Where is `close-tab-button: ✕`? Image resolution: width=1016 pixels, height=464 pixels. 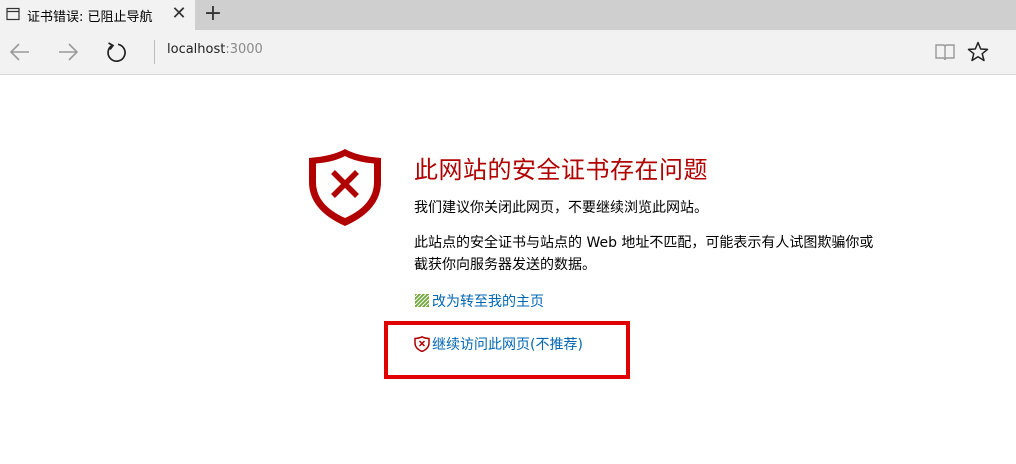 close-tab-button: ✕ is located at coordinates (179, 14).